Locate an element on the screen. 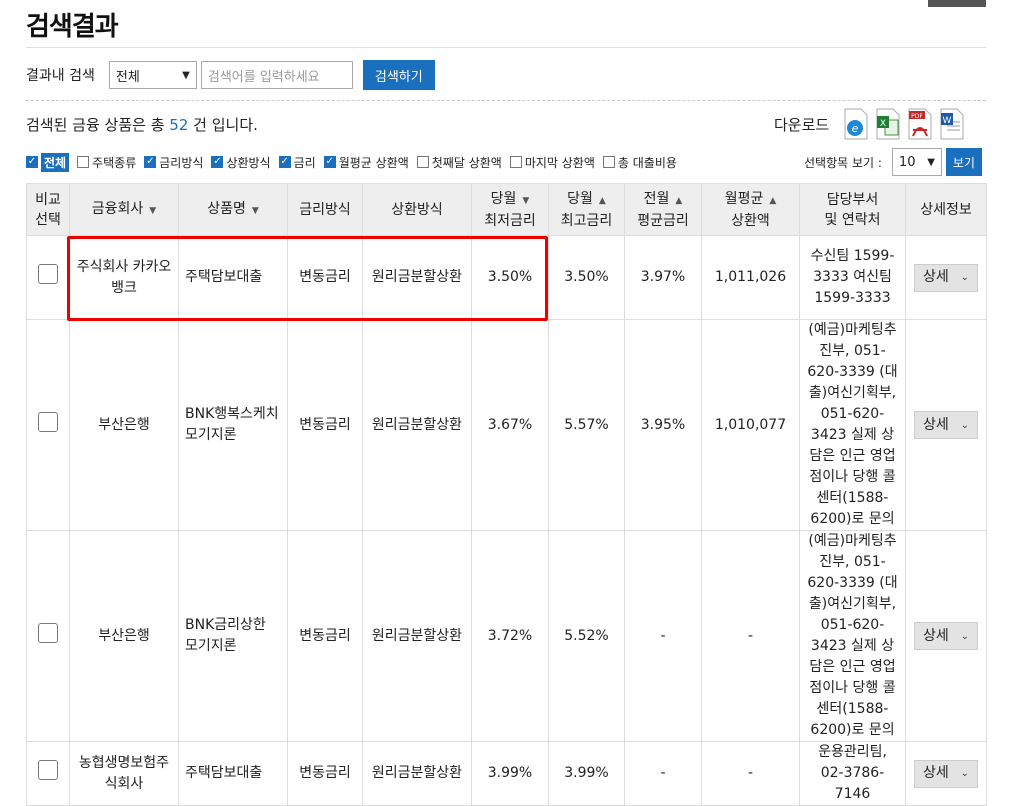  top-tab-fragment is located at coordinates (957, 3).